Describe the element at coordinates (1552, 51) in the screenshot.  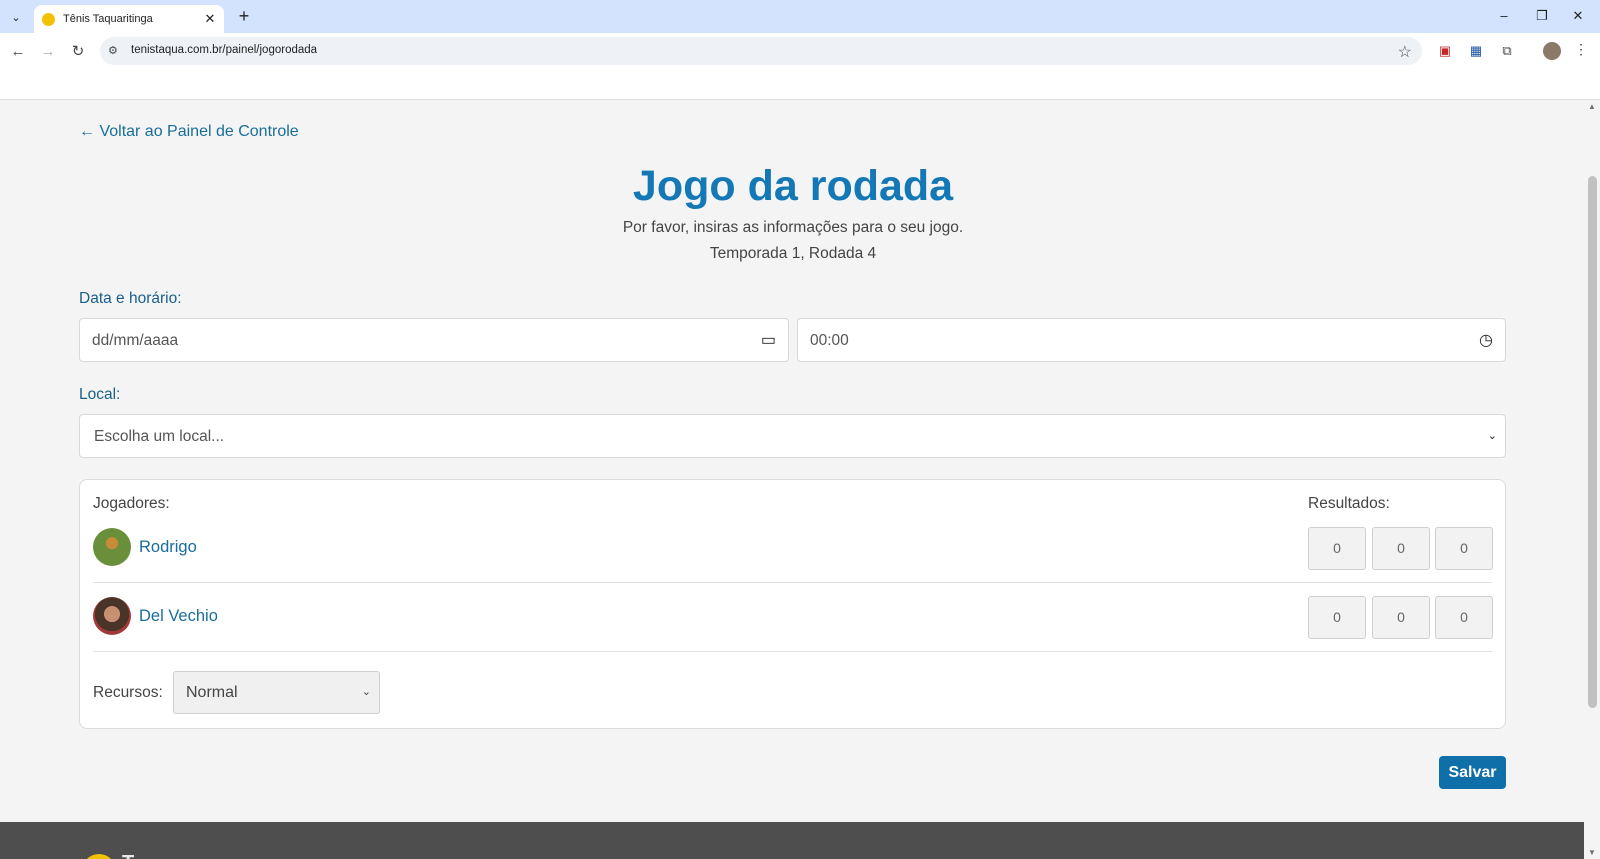
I see `profile-avatar` at that location.